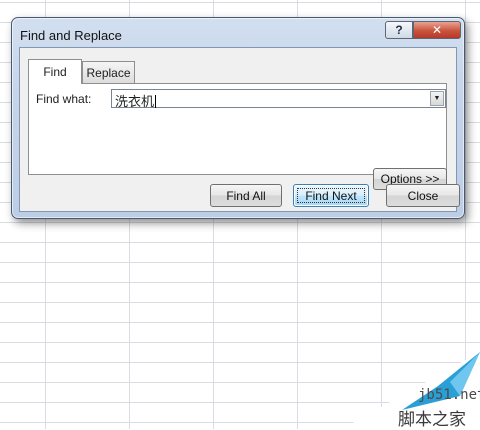 This screenshot has height=430, width=480. I want to click on watermark-brand: 脚本之家, so click(432, 420).